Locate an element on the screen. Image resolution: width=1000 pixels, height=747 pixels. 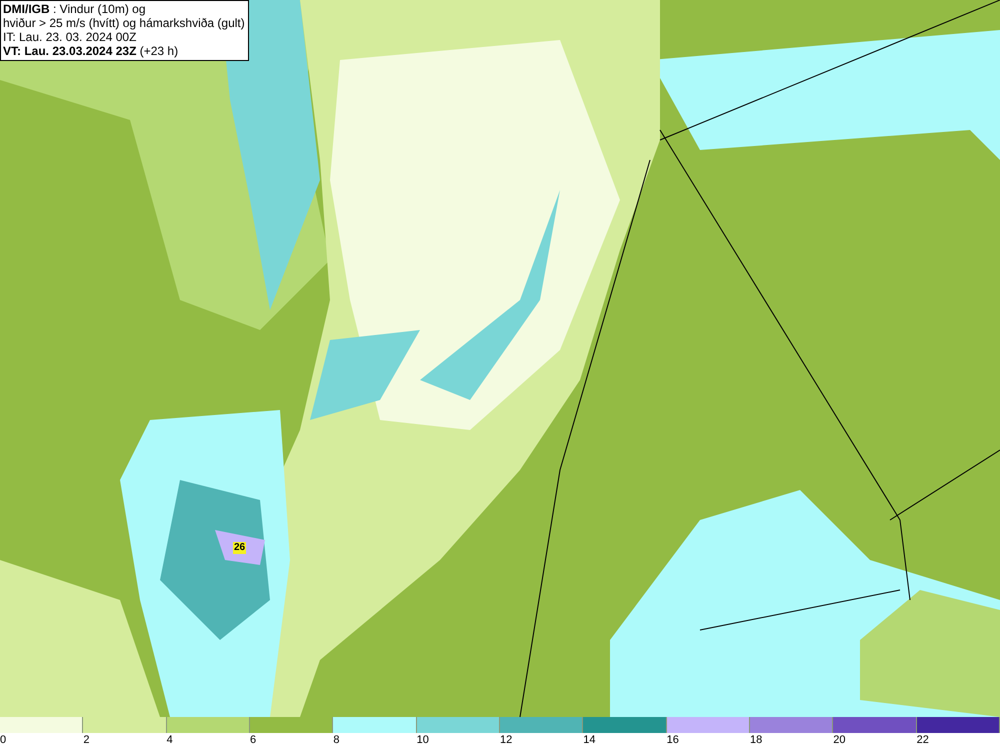
legend-label: 0 is located at coordinates (3, 740).